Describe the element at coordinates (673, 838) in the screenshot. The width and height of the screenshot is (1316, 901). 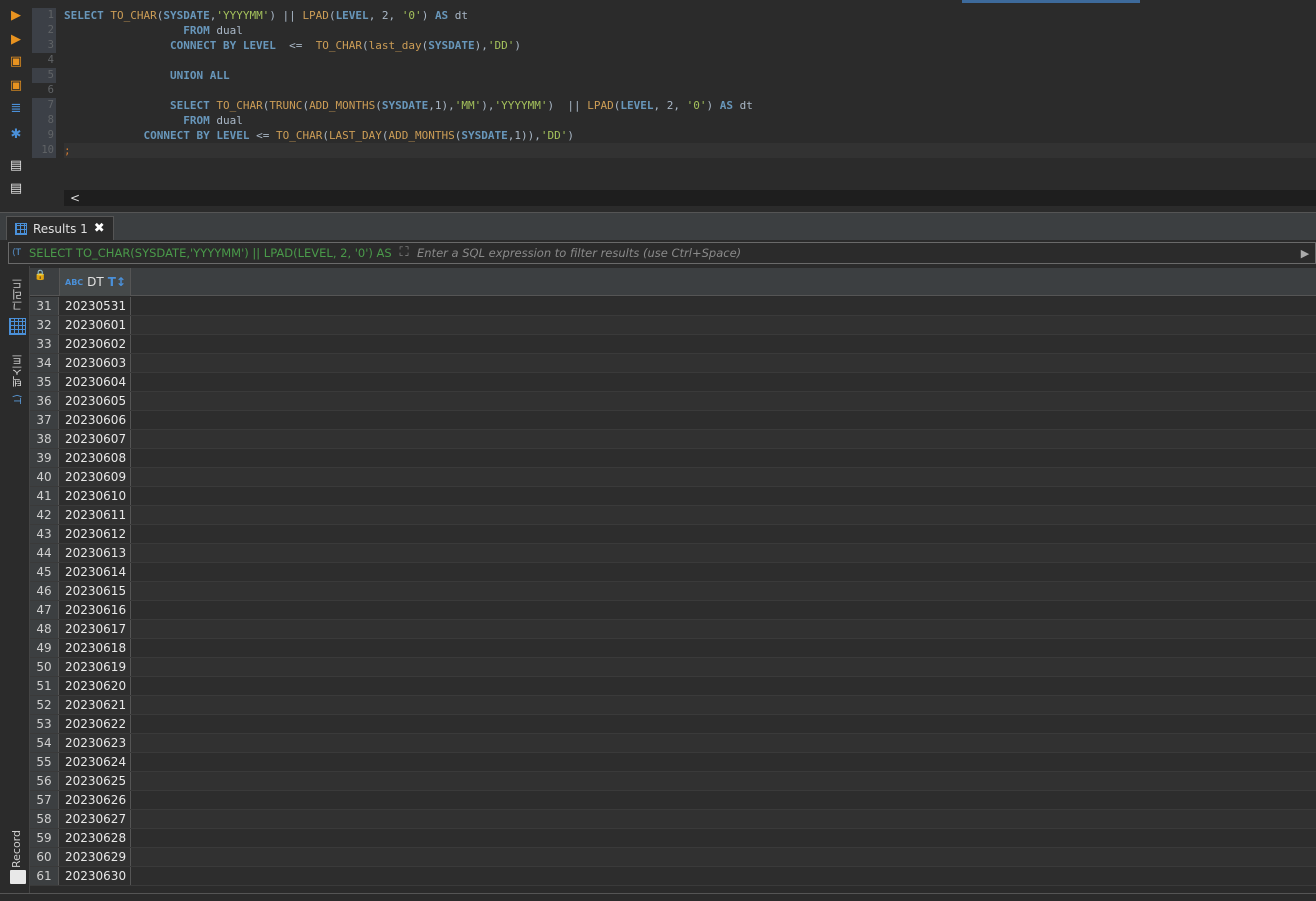
I see `table-row: 59 20230628` at that location.